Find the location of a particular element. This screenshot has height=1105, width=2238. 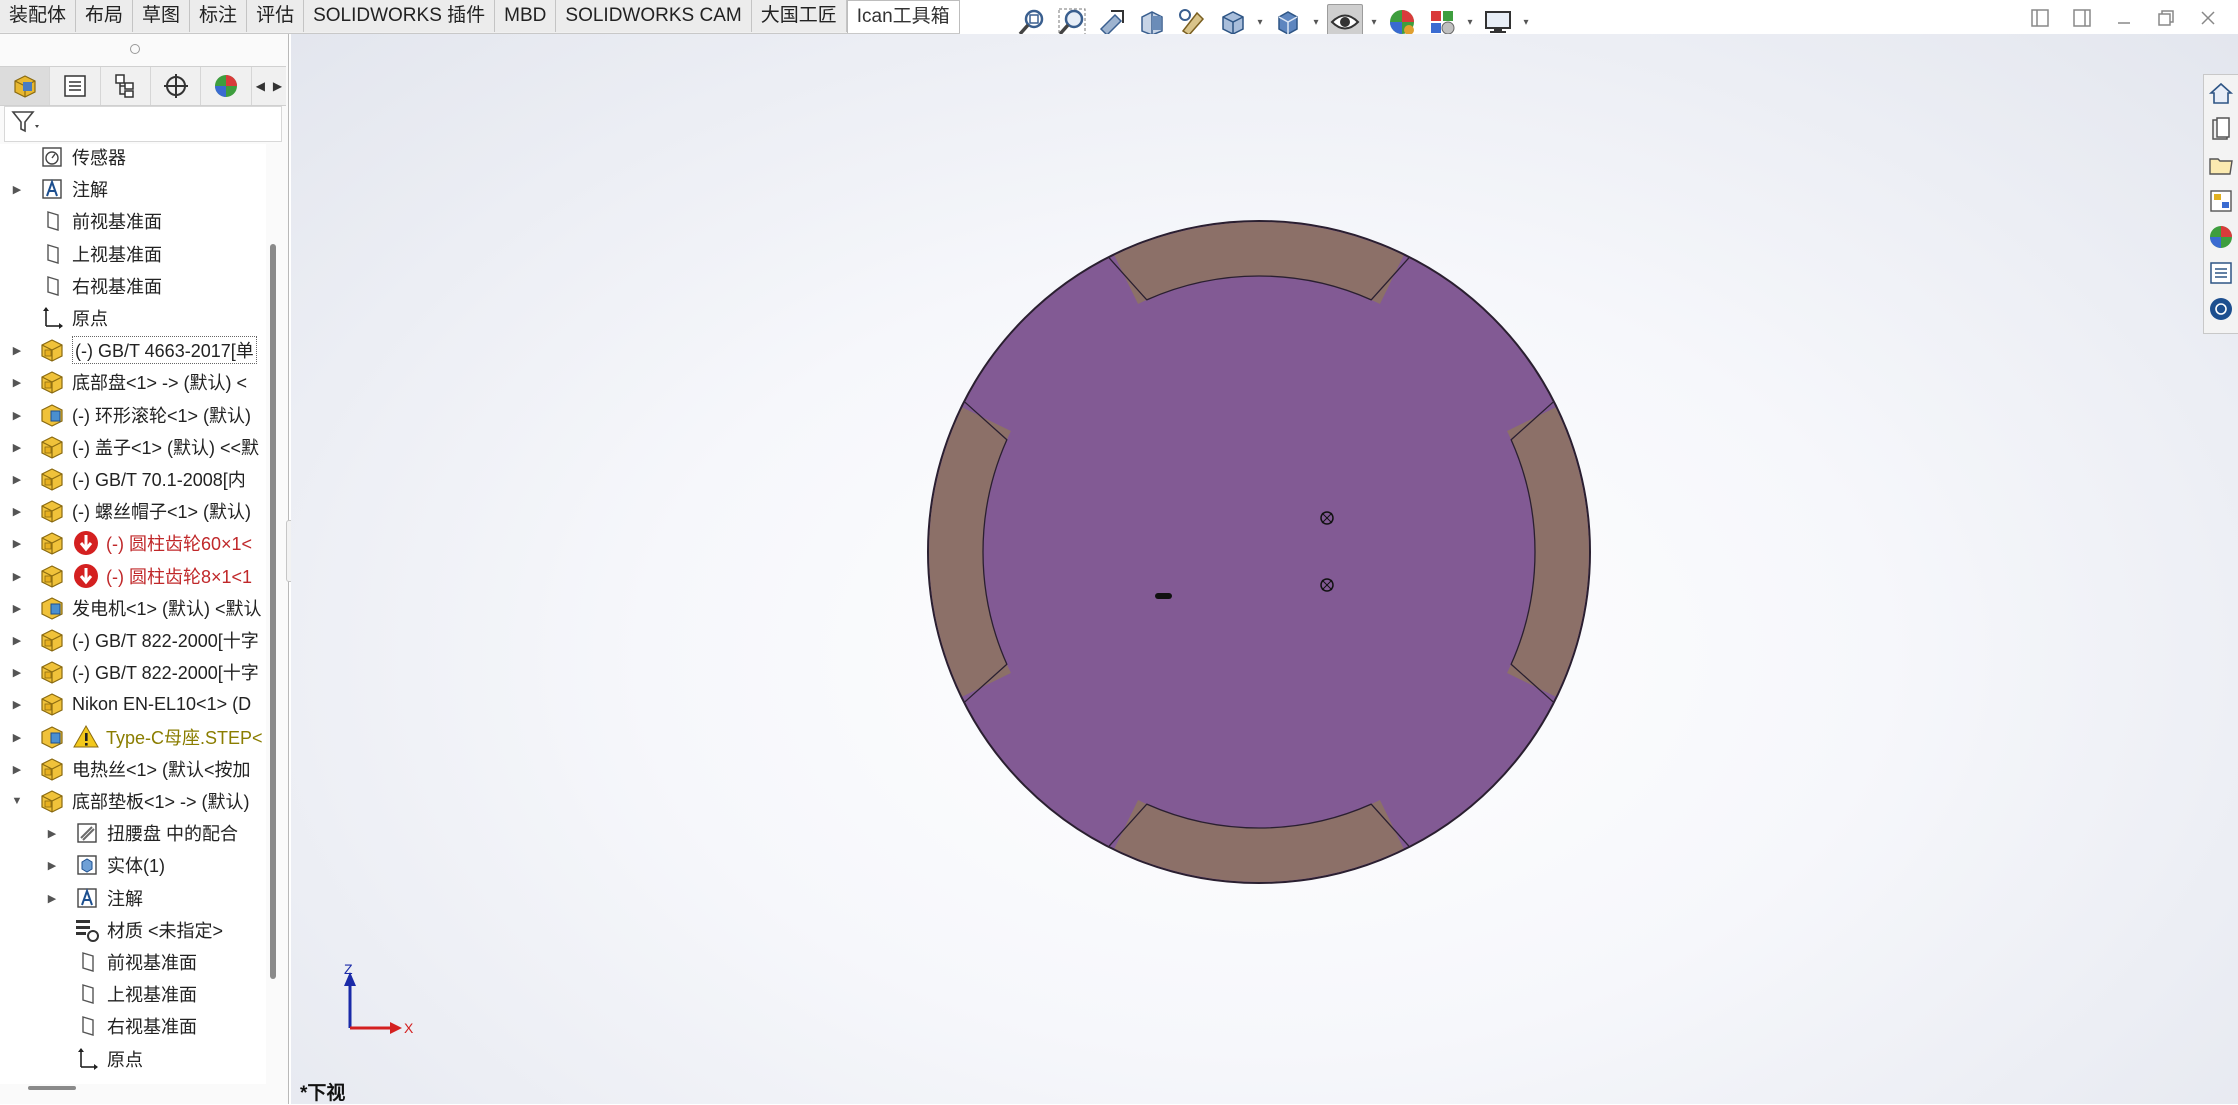

file-explorer-icon is located at coordinates (2221, 165).